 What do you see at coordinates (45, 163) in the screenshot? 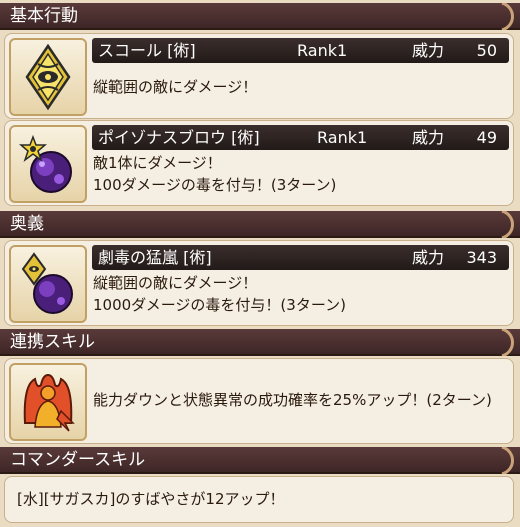
I see `poison-orb-icon` at bounding box center [45, 163].